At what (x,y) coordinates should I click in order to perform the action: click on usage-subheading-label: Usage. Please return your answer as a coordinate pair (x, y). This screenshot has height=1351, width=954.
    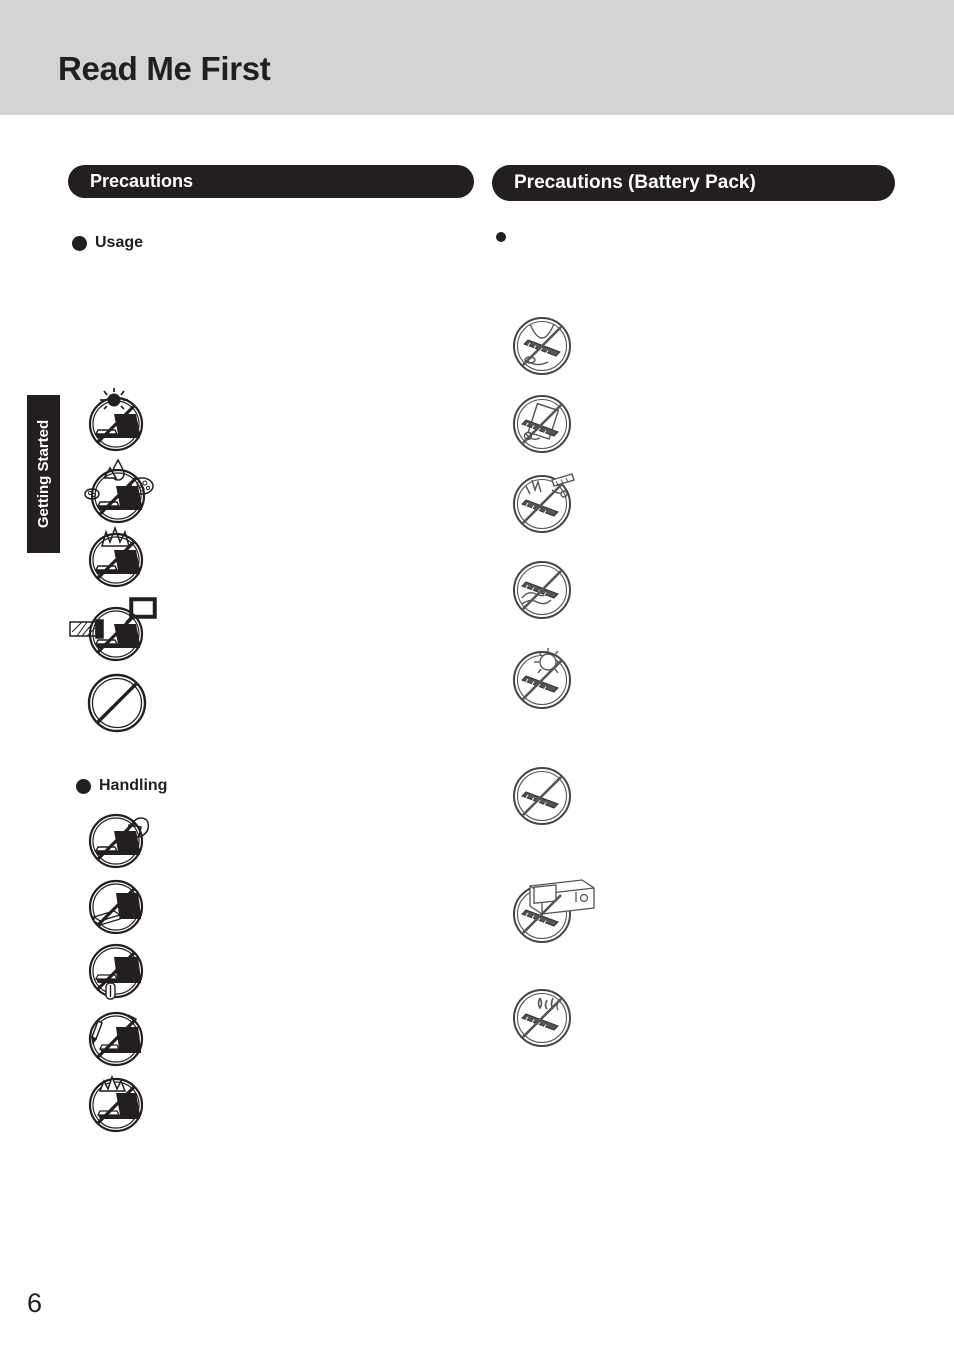
    Looking at the image, I should click on (119, 242).